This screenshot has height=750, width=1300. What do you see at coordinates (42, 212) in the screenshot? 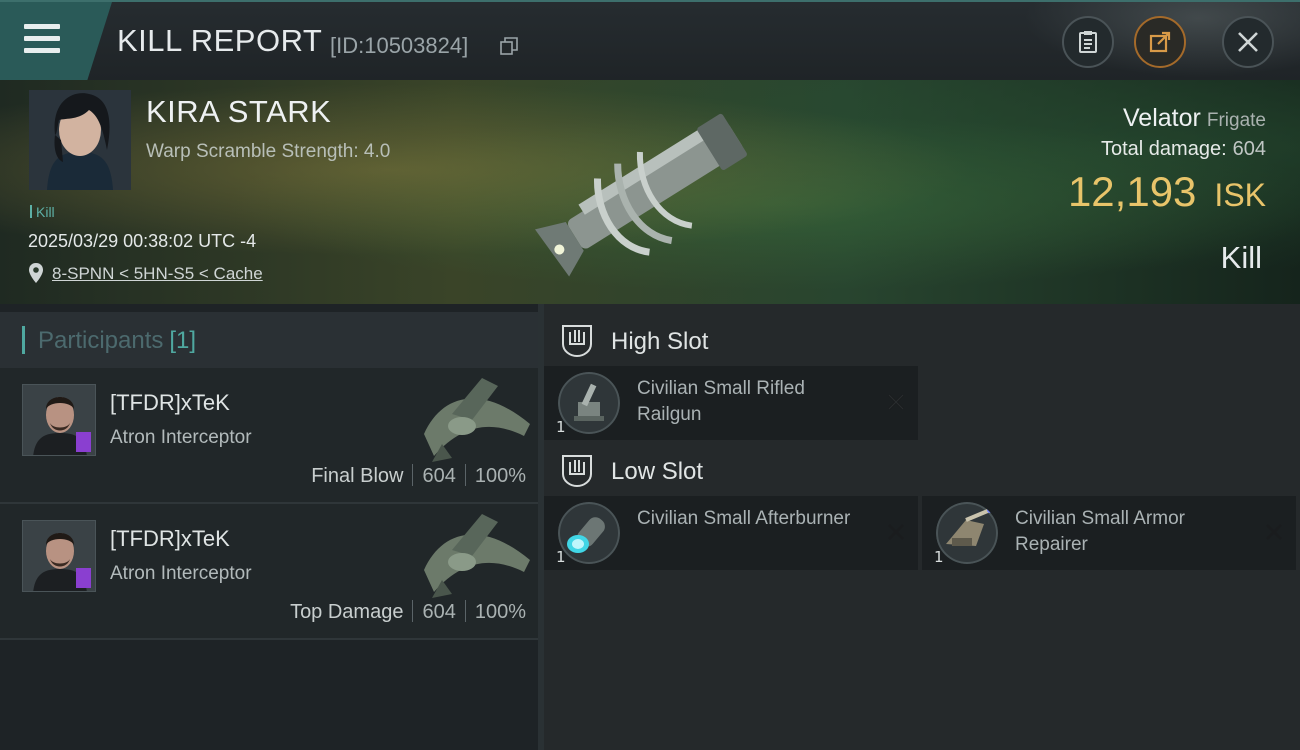
I see `kill-tag: Kill` at bounding box center [42, 212].